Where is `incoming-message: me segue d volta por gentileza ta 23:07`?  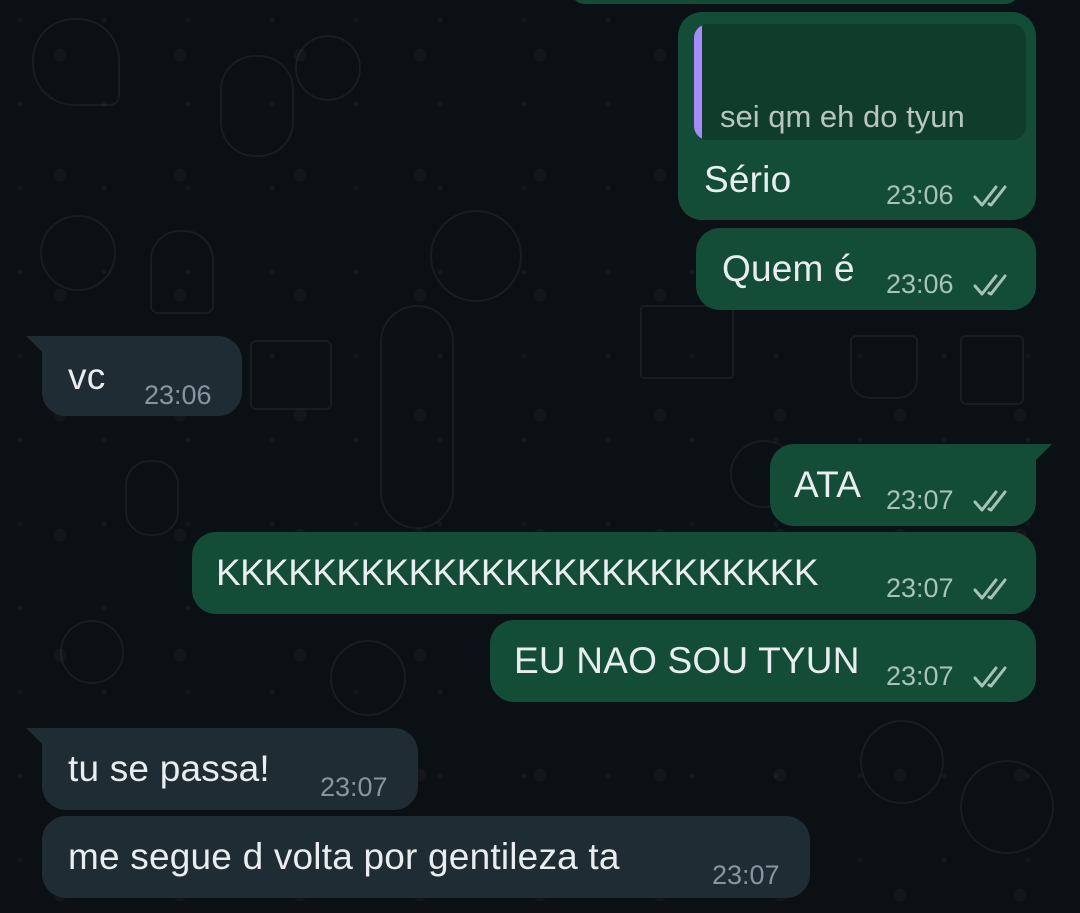
incoming-message: me segue d volta por gentileza ta 23:07 is located at coordinates (426, 857).